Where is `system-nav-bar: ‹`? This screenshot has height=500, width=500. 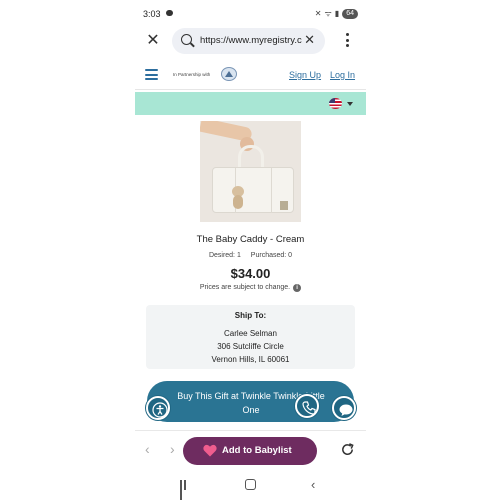
system-nav-bar: ‹ is located at coordinates (250, 486).